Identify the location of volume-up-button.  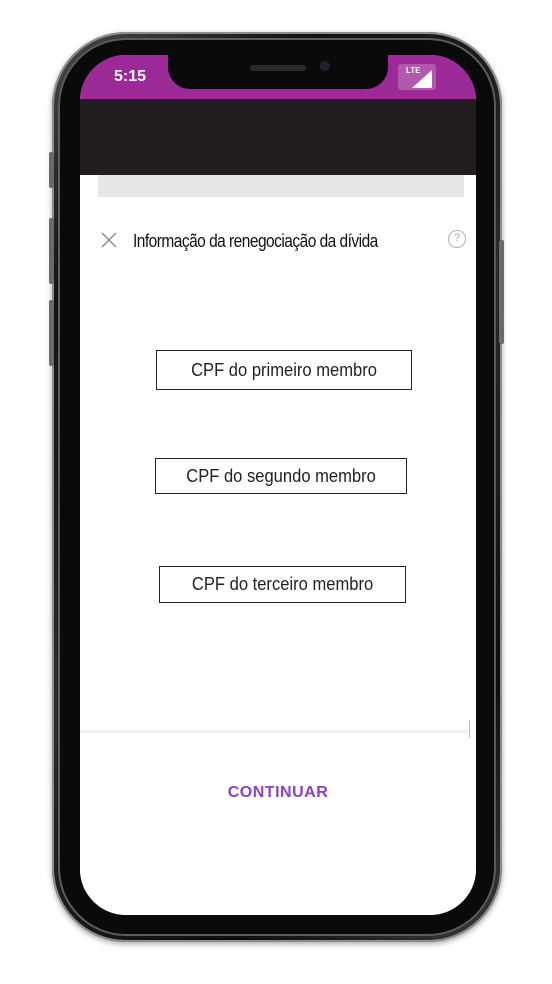
(51, 251).